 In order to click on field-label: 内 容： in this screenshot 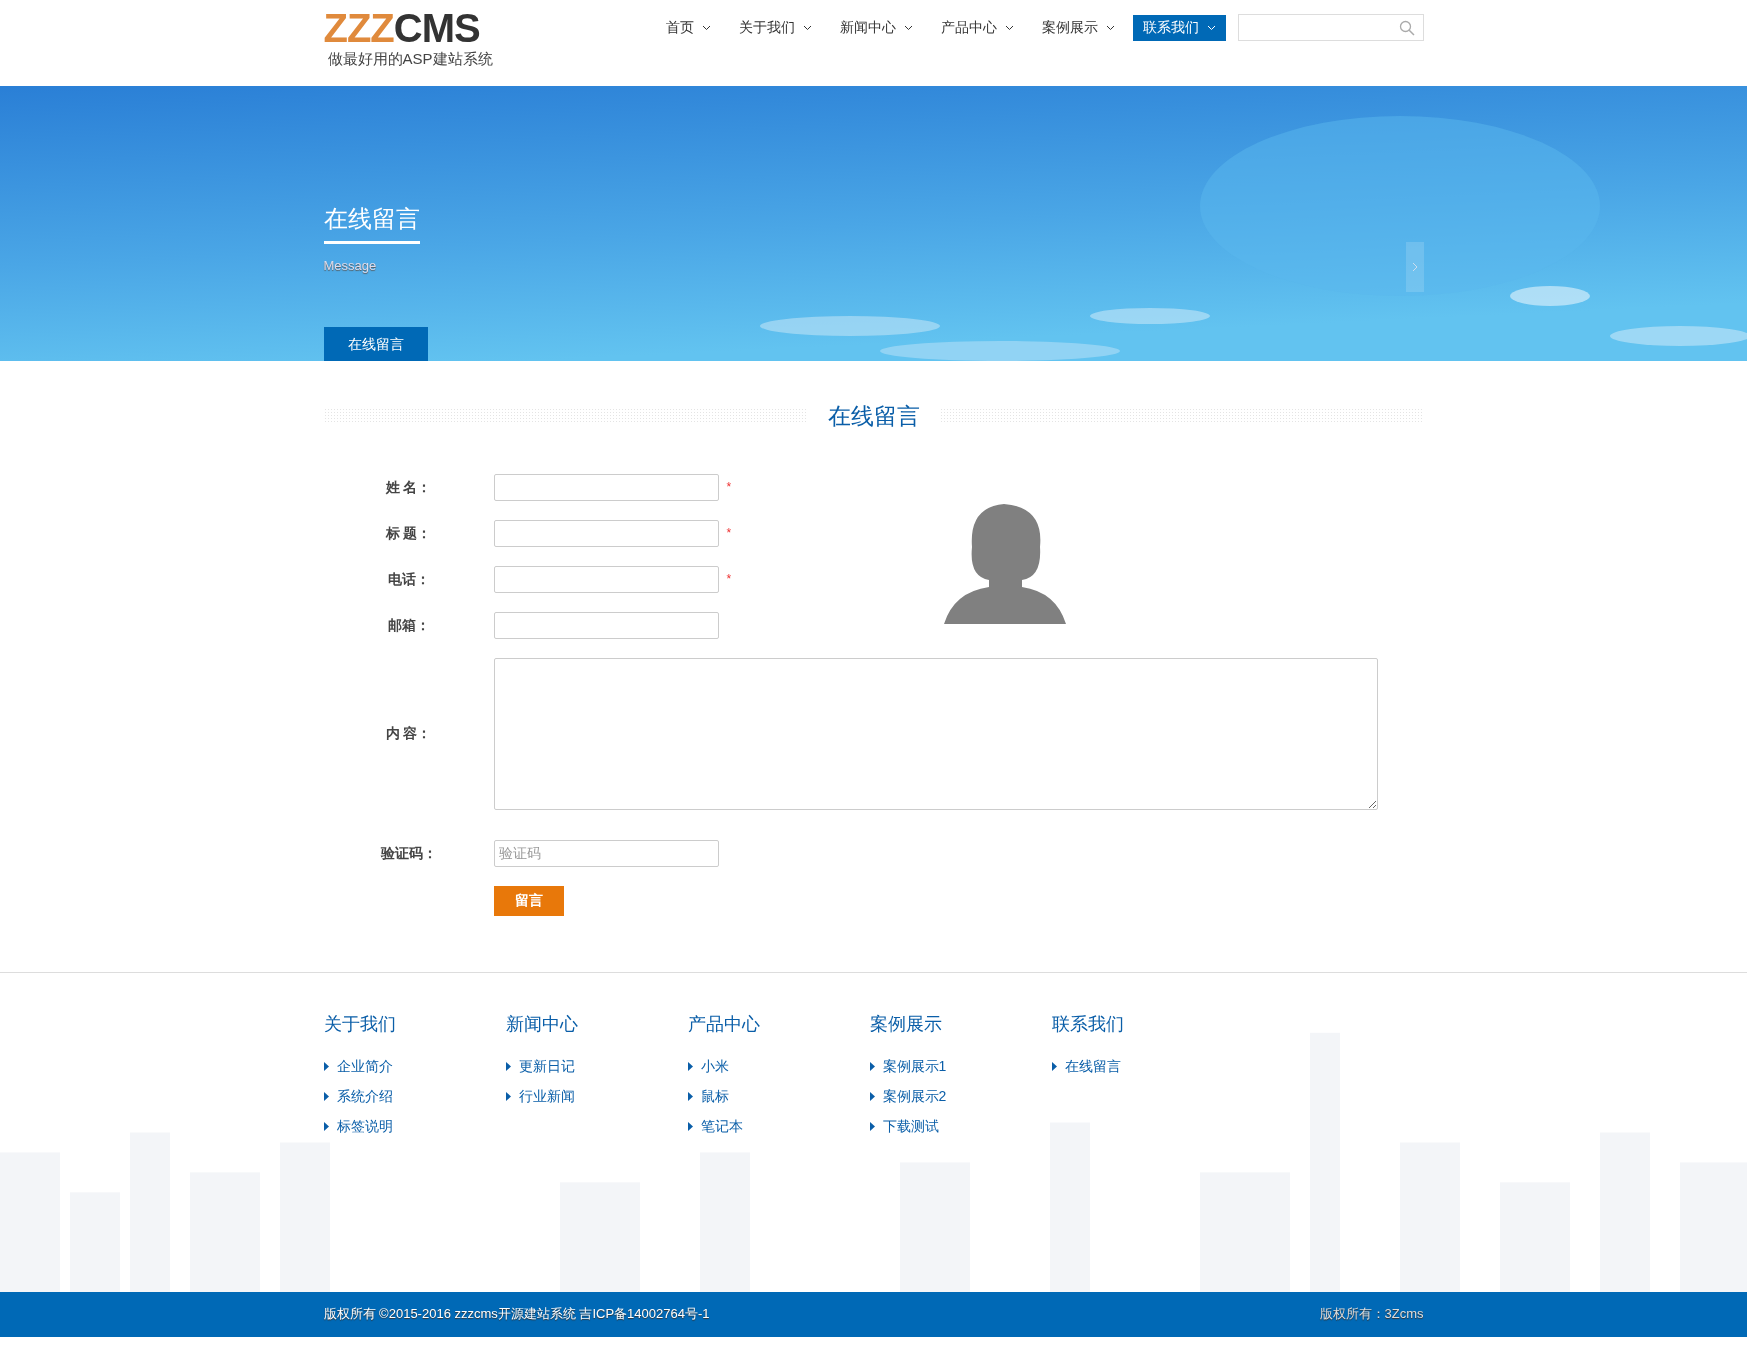, I will do `click(408, 733)`.